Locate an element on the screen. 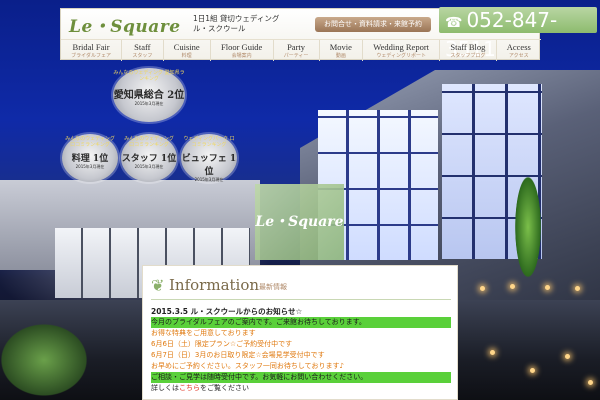  news-line-prefix: 詳しくは is located at coordinates (165, 388).